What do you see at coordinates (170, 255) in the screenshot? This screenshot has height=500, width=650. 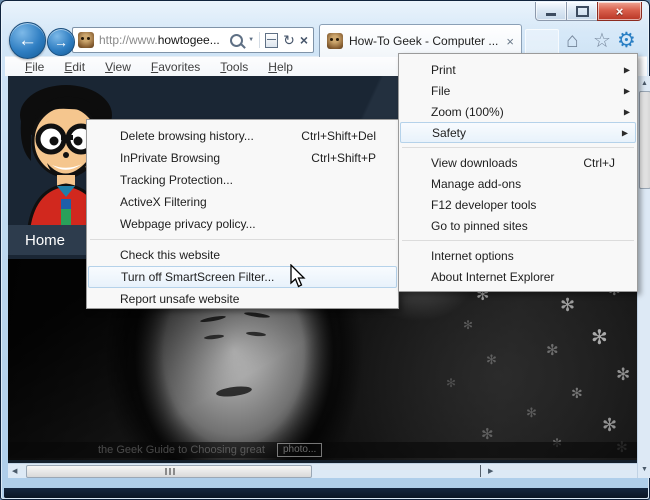 I see `menu-item-label: Check this website` at bounding box center [170, 255].